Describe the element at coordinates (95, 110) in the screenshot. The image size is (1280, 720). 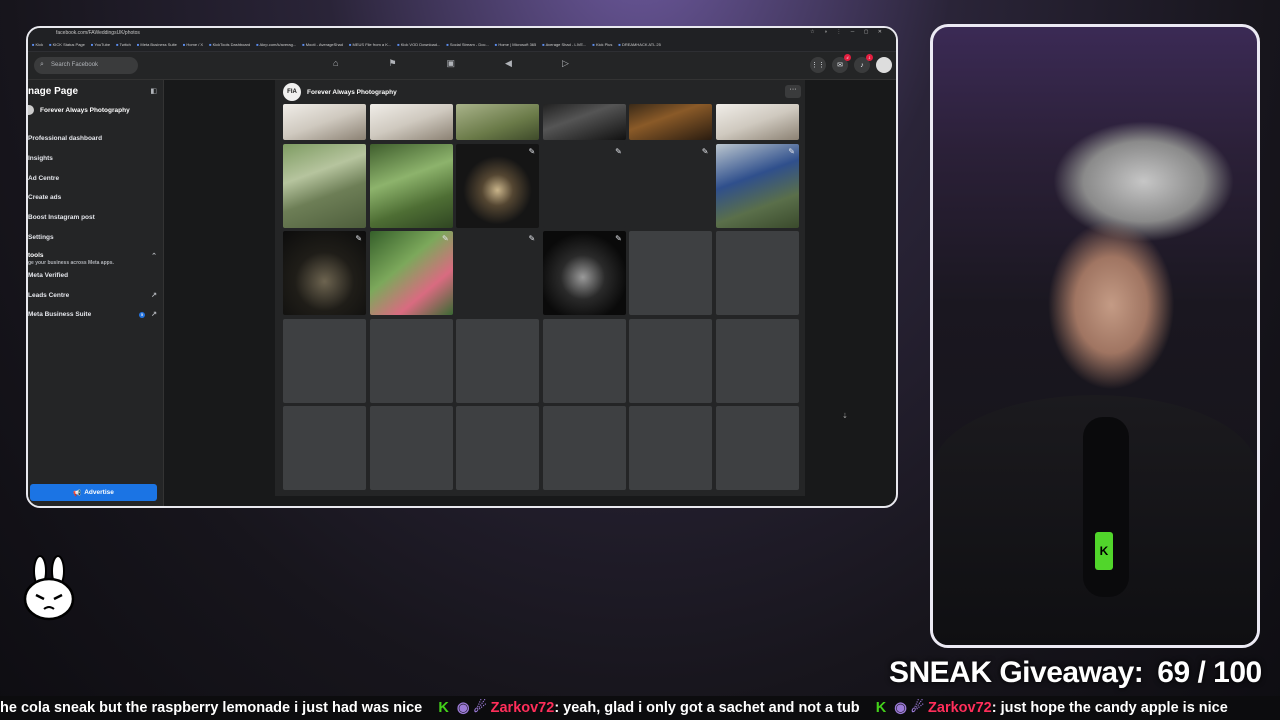
I see `sidebar-page-switcher: Forever Always Photography` at that location.